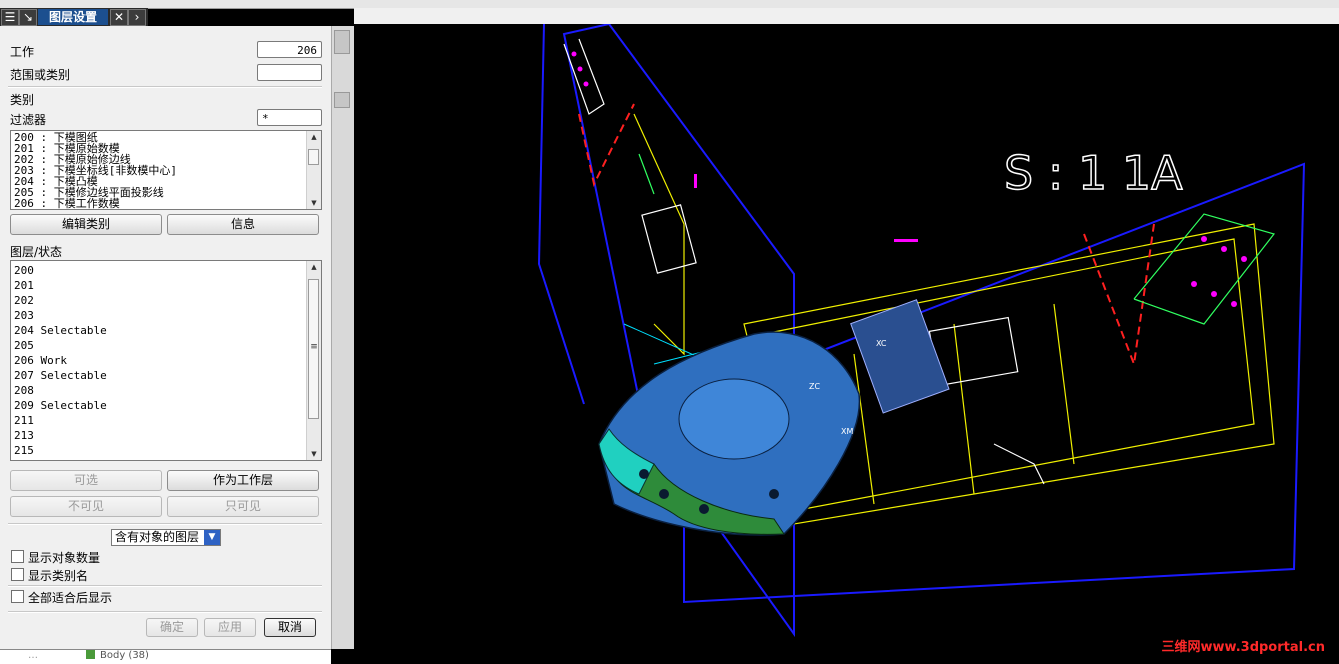 Image resolution: width=1339 pixels, height=664 pixels. What do you see at coordinates (70, 598) in the screenshot?
I see `fit-all-label: 全部适合后显示` at bounding box center [70, 598].